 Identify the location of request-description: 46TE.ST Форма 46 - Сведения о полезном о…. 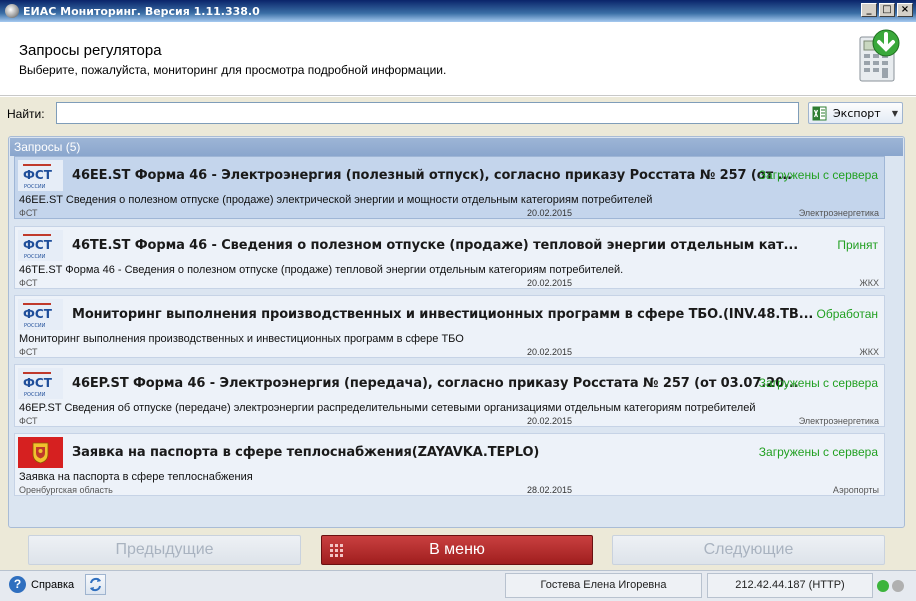
(321, 270).